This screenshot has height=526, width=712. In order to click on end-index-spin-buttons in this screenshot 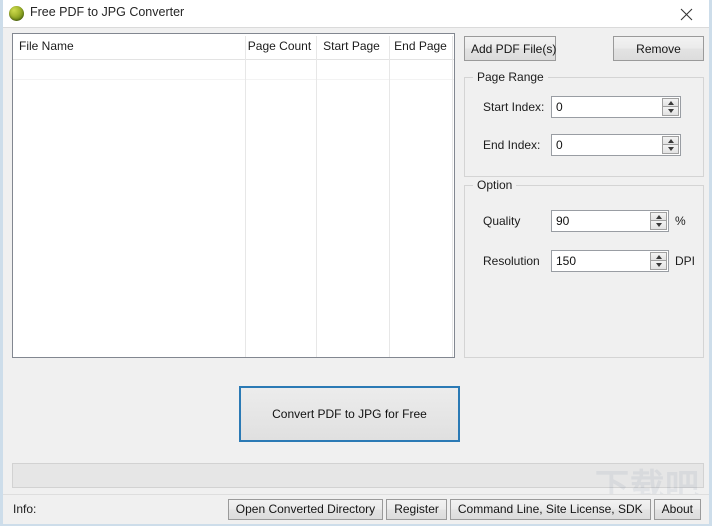, I will do `click(670, 145)`.